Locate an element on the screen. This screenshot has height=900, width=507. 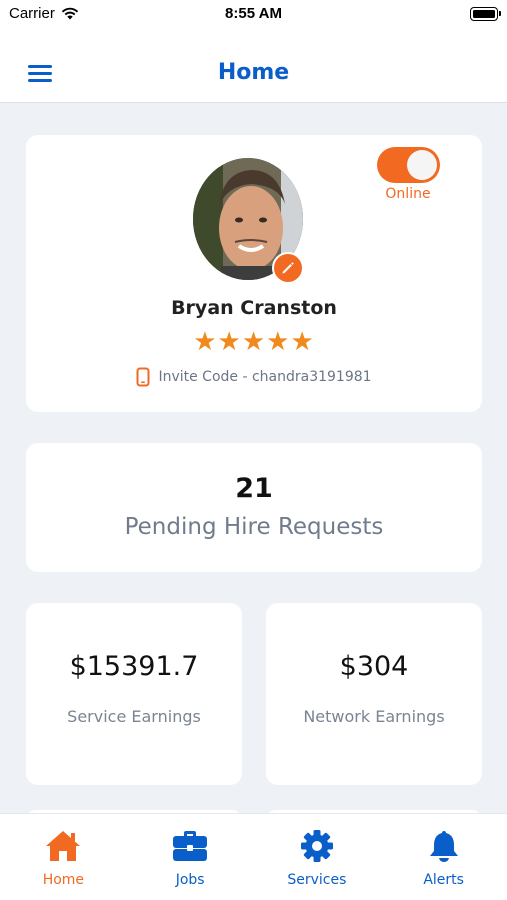
battery-icon is located at coordinates (485, 14).